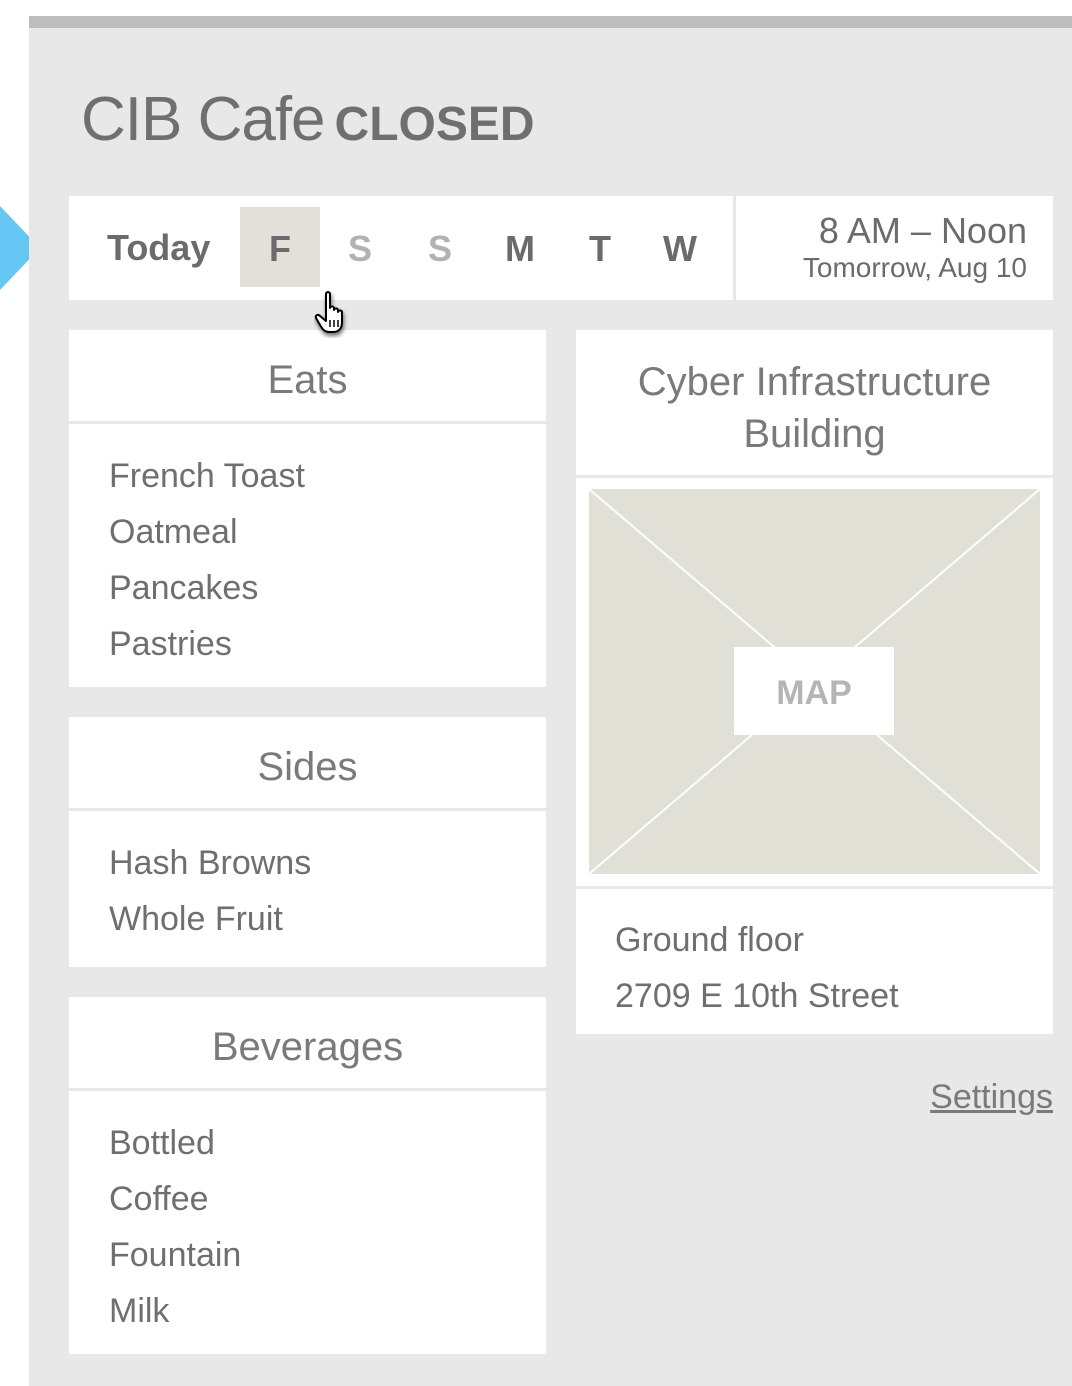 The image size is (1072, 1386). What do you see at coordinates (600, 247) in the screenshot?
I see `day-tab-tuesday: T` at bounding box center [600, 247].